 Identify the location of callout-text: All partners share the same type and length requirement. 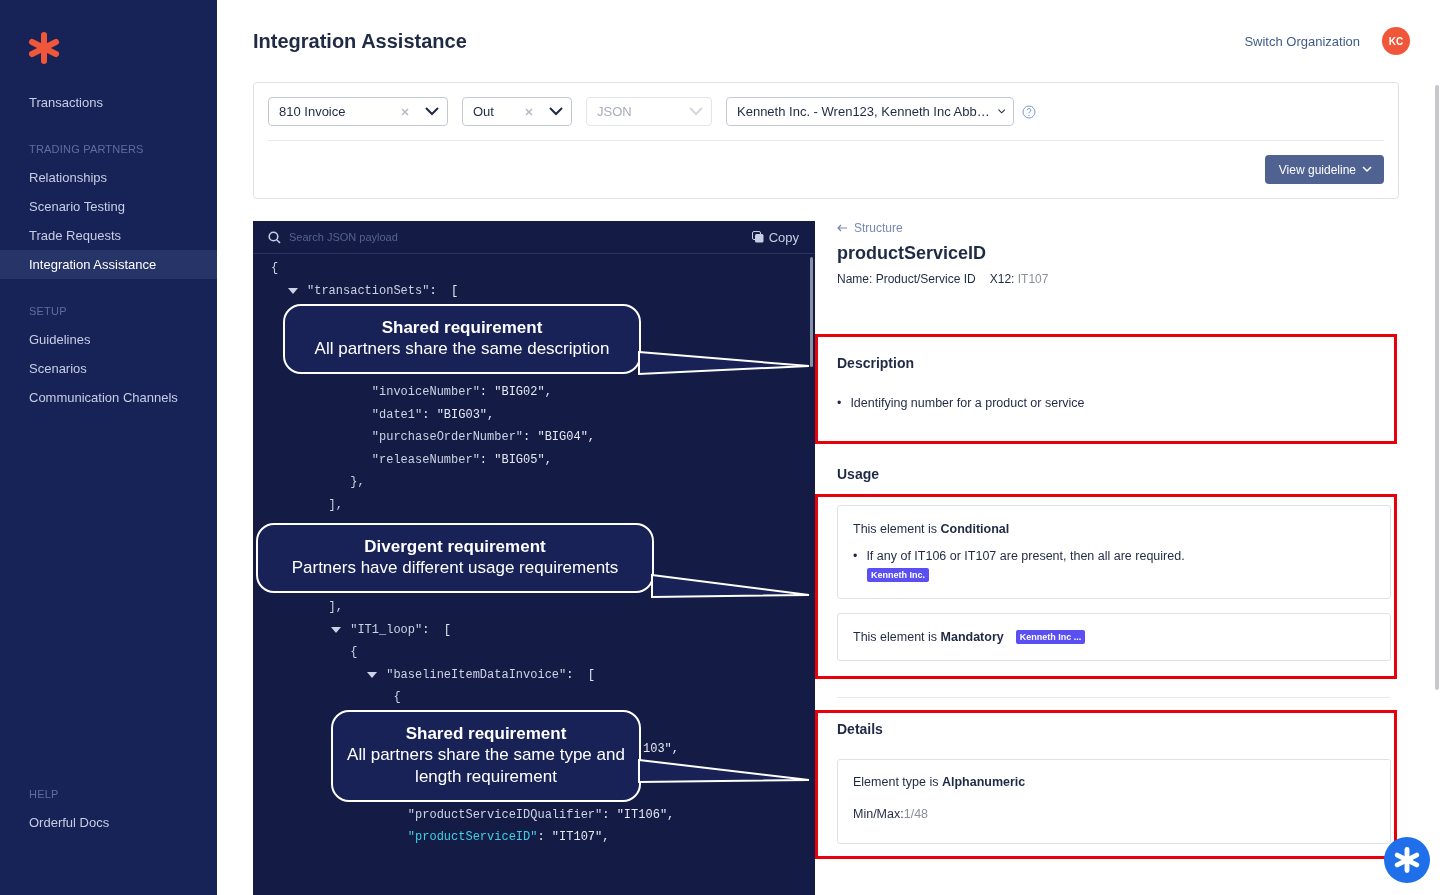
(486, 765).